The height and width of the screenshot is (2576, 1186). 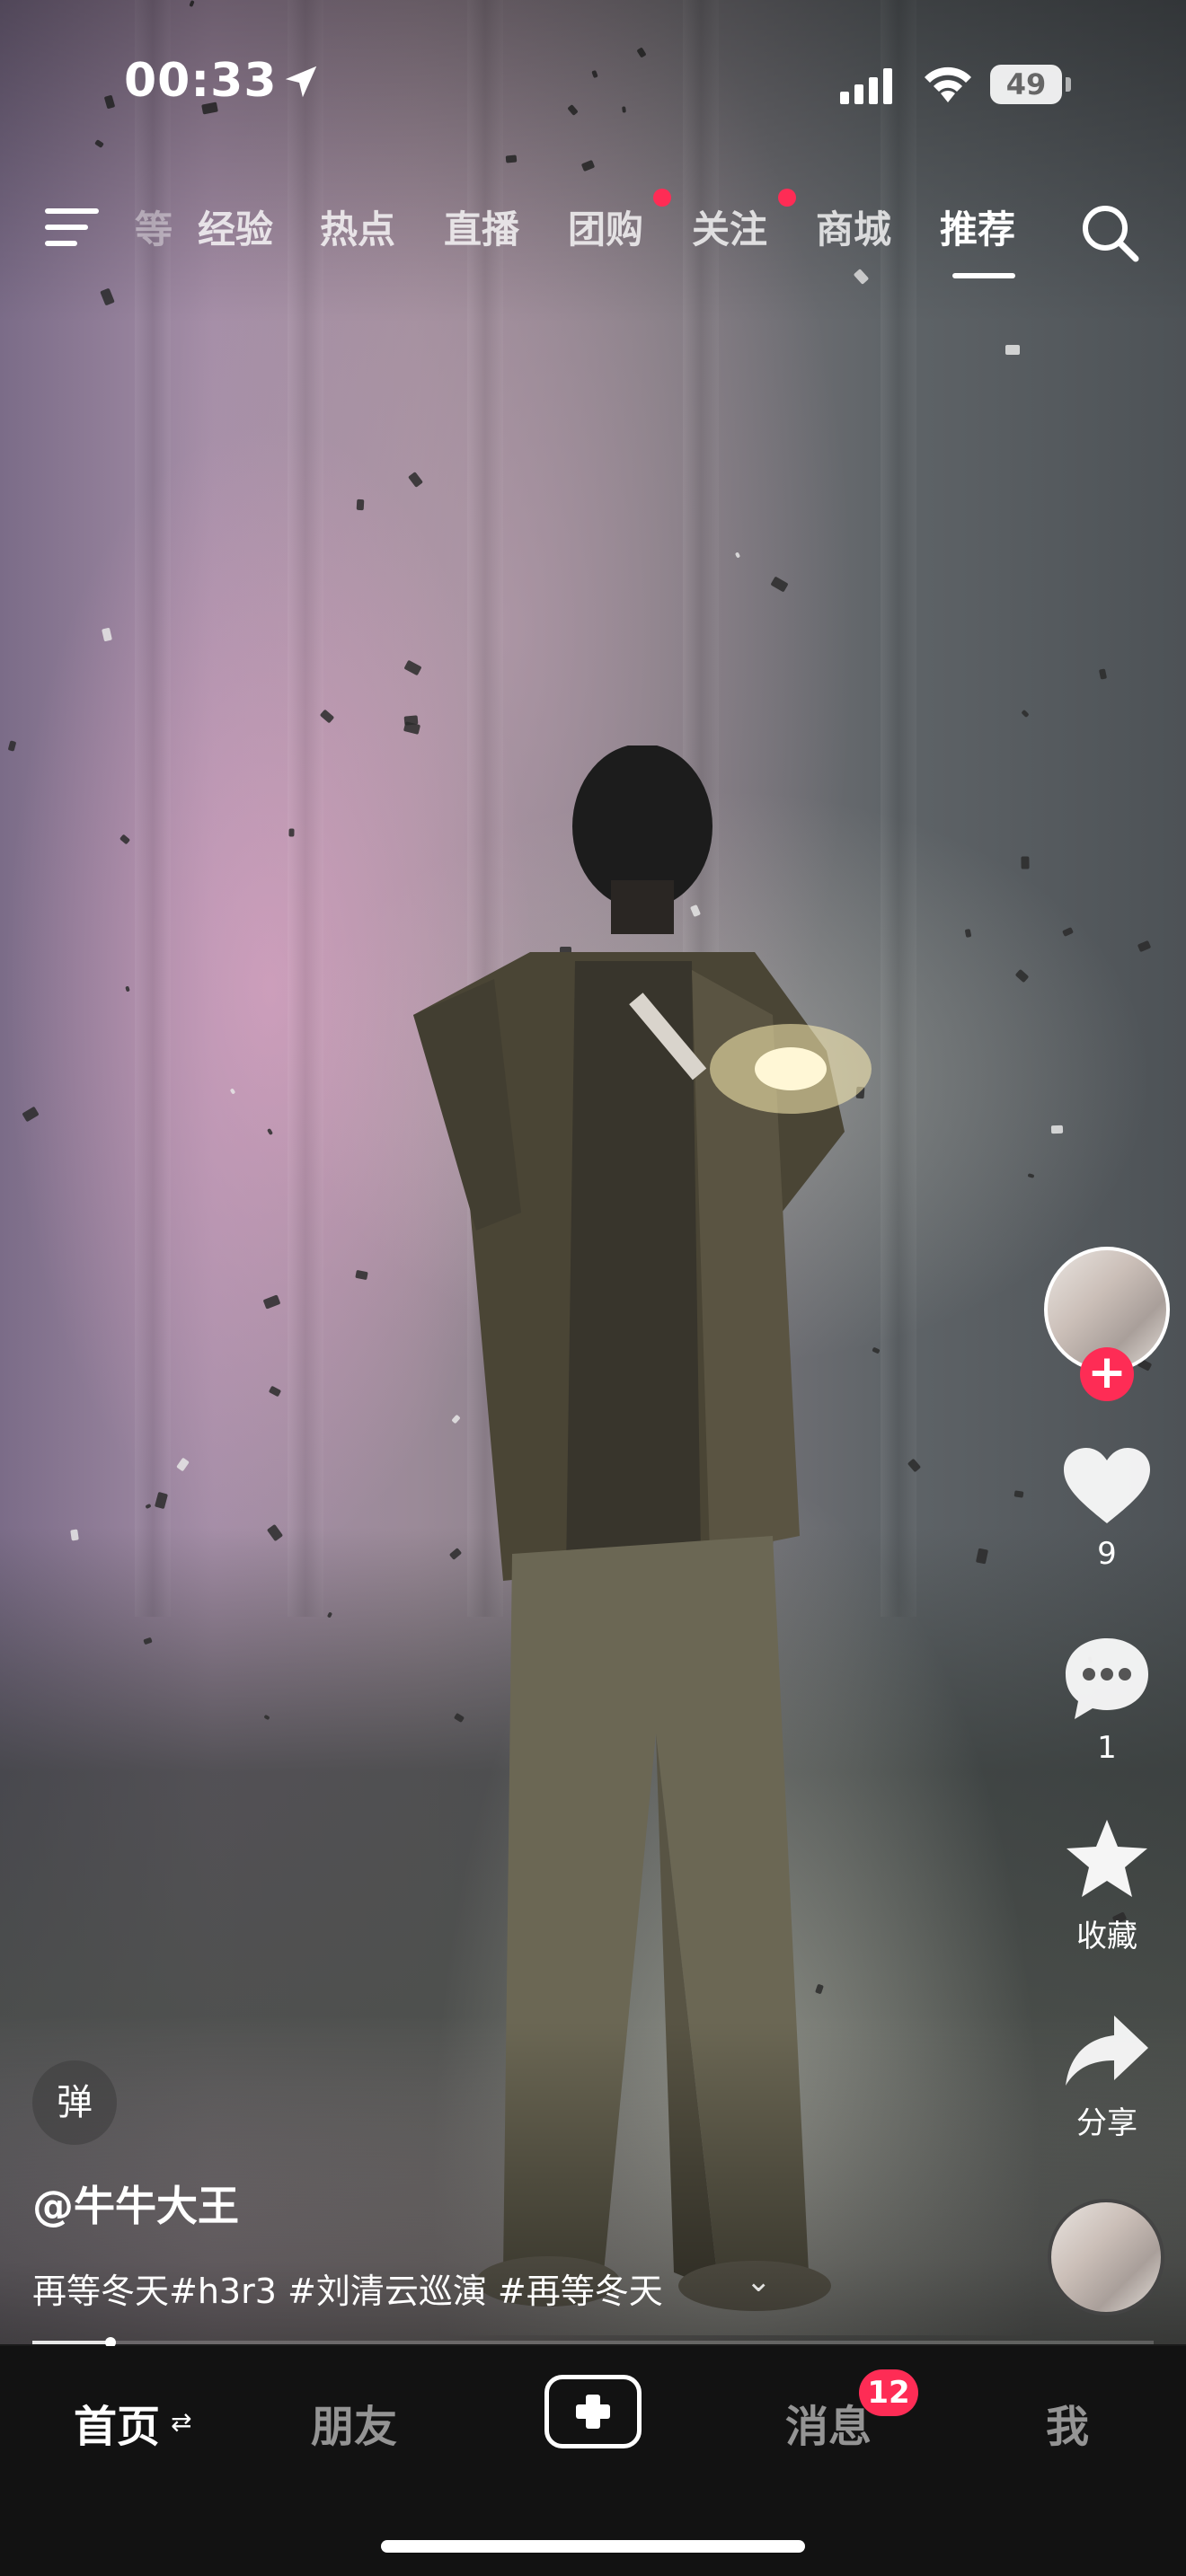 I want to click on menu-icon, so click(x=73, y=227).